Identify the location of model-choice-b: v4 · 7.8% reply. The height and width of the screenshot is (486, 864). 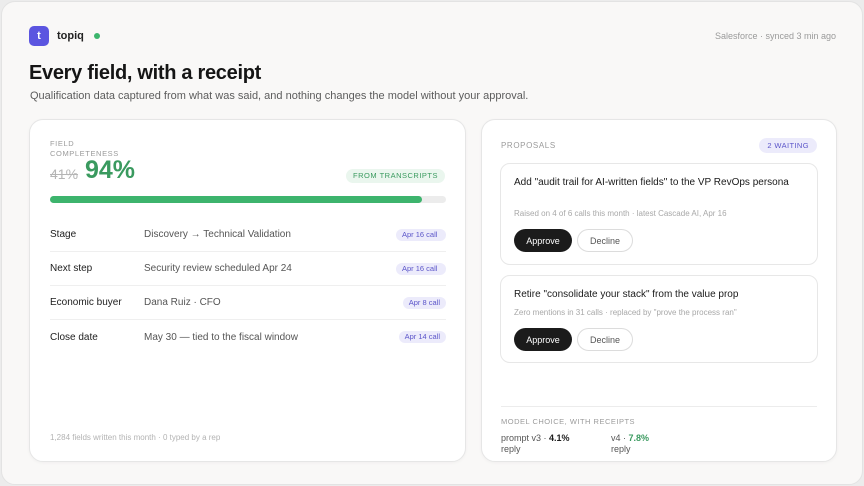
(630, 444).